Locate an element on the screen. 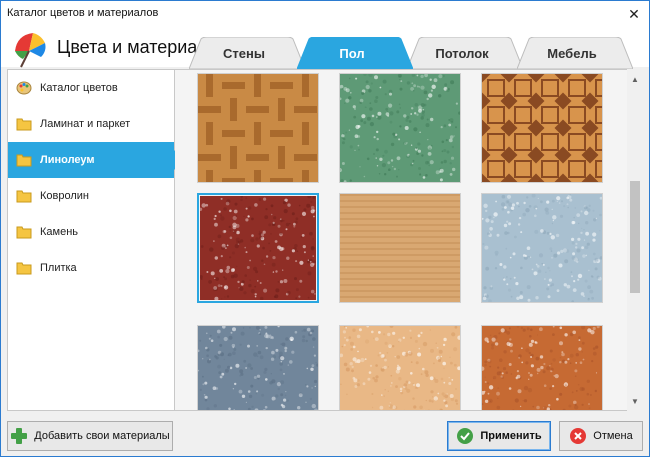 The height and width of the screenshot is (457, 650). title-bar: Каталог цветов и материалов ✕ is located at coordinates (325, 14).